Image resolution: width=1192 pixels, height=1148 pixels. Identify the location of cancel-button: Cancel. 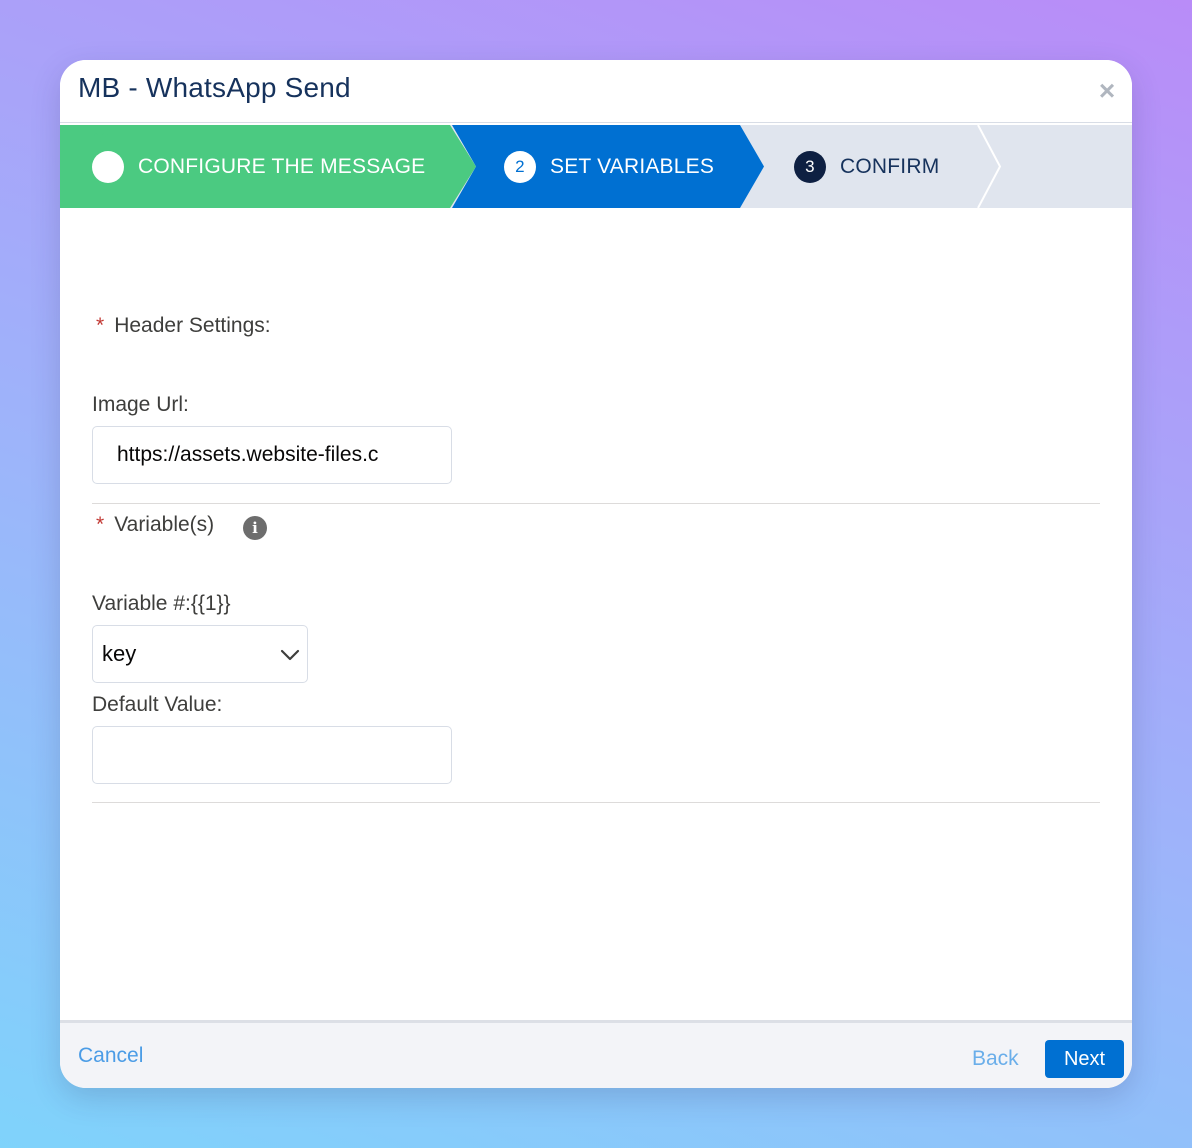
(110, 1056).